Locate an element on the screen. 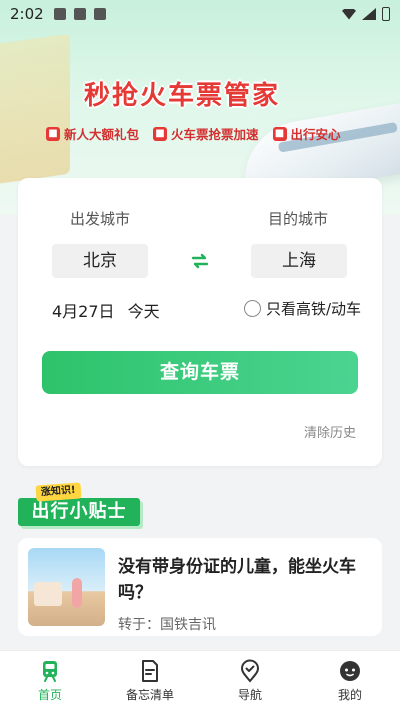 The height and width of the screenshot is (711, 400). from-city-field: 北京 is located at coordinates (100, 261).